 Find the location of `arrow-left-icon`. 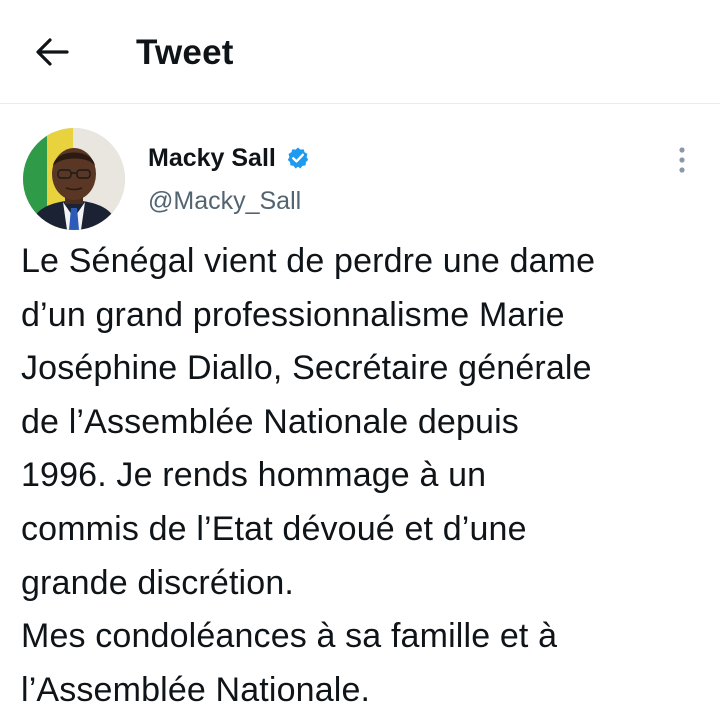

arrow-left-icon is located at coordinates (52, 52).